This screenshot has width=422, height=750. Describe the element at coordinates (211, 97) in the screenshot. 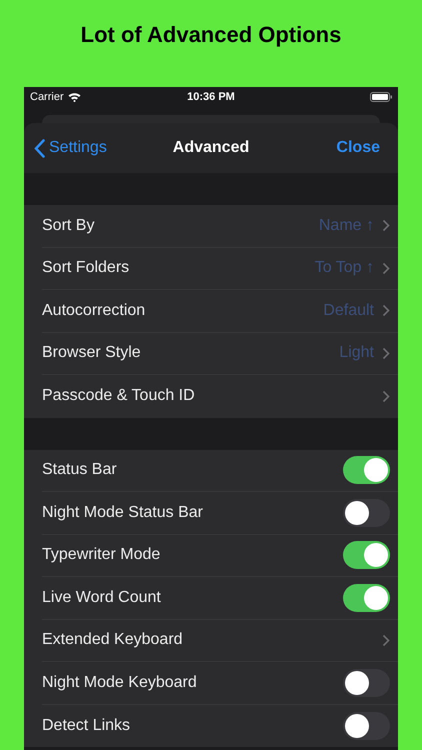

I see `clock-time: 10:36 PM` at that location.